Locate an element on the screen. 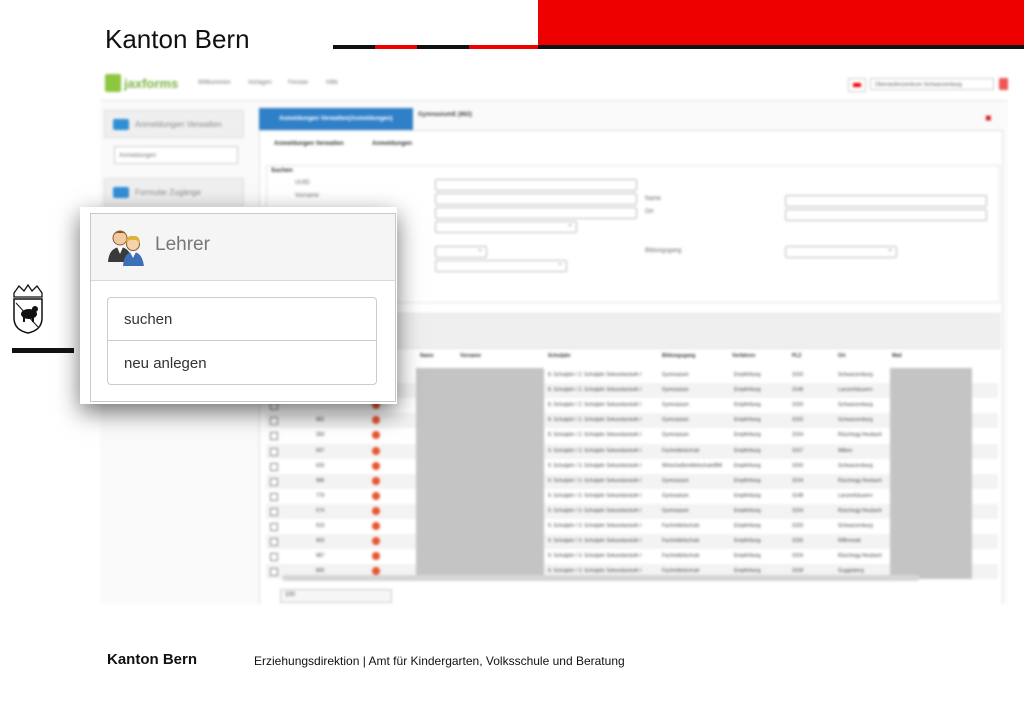 The height and width of the screenshot is (709, 1024). column-header: Ort is located at coordinates (842, 356).